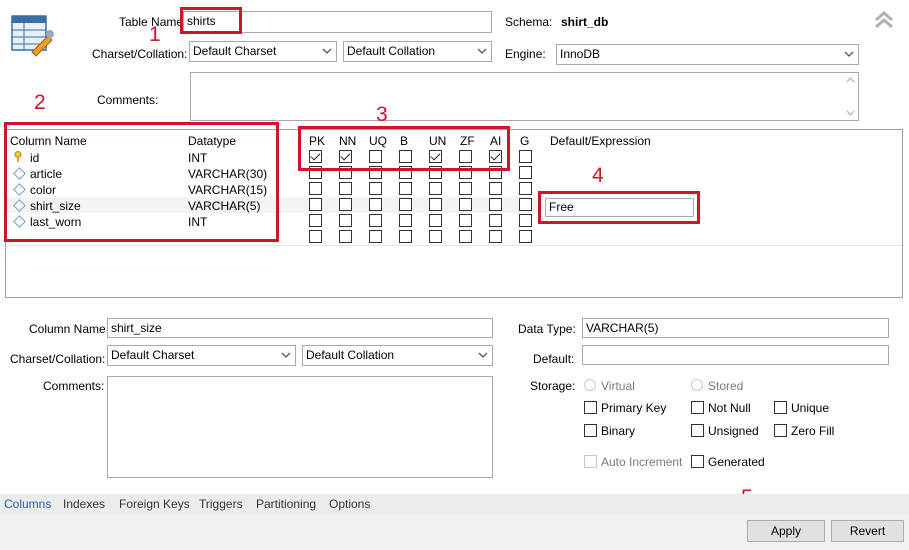  I want to click on tab-partitioning: Partitioning, so click(286, 504).